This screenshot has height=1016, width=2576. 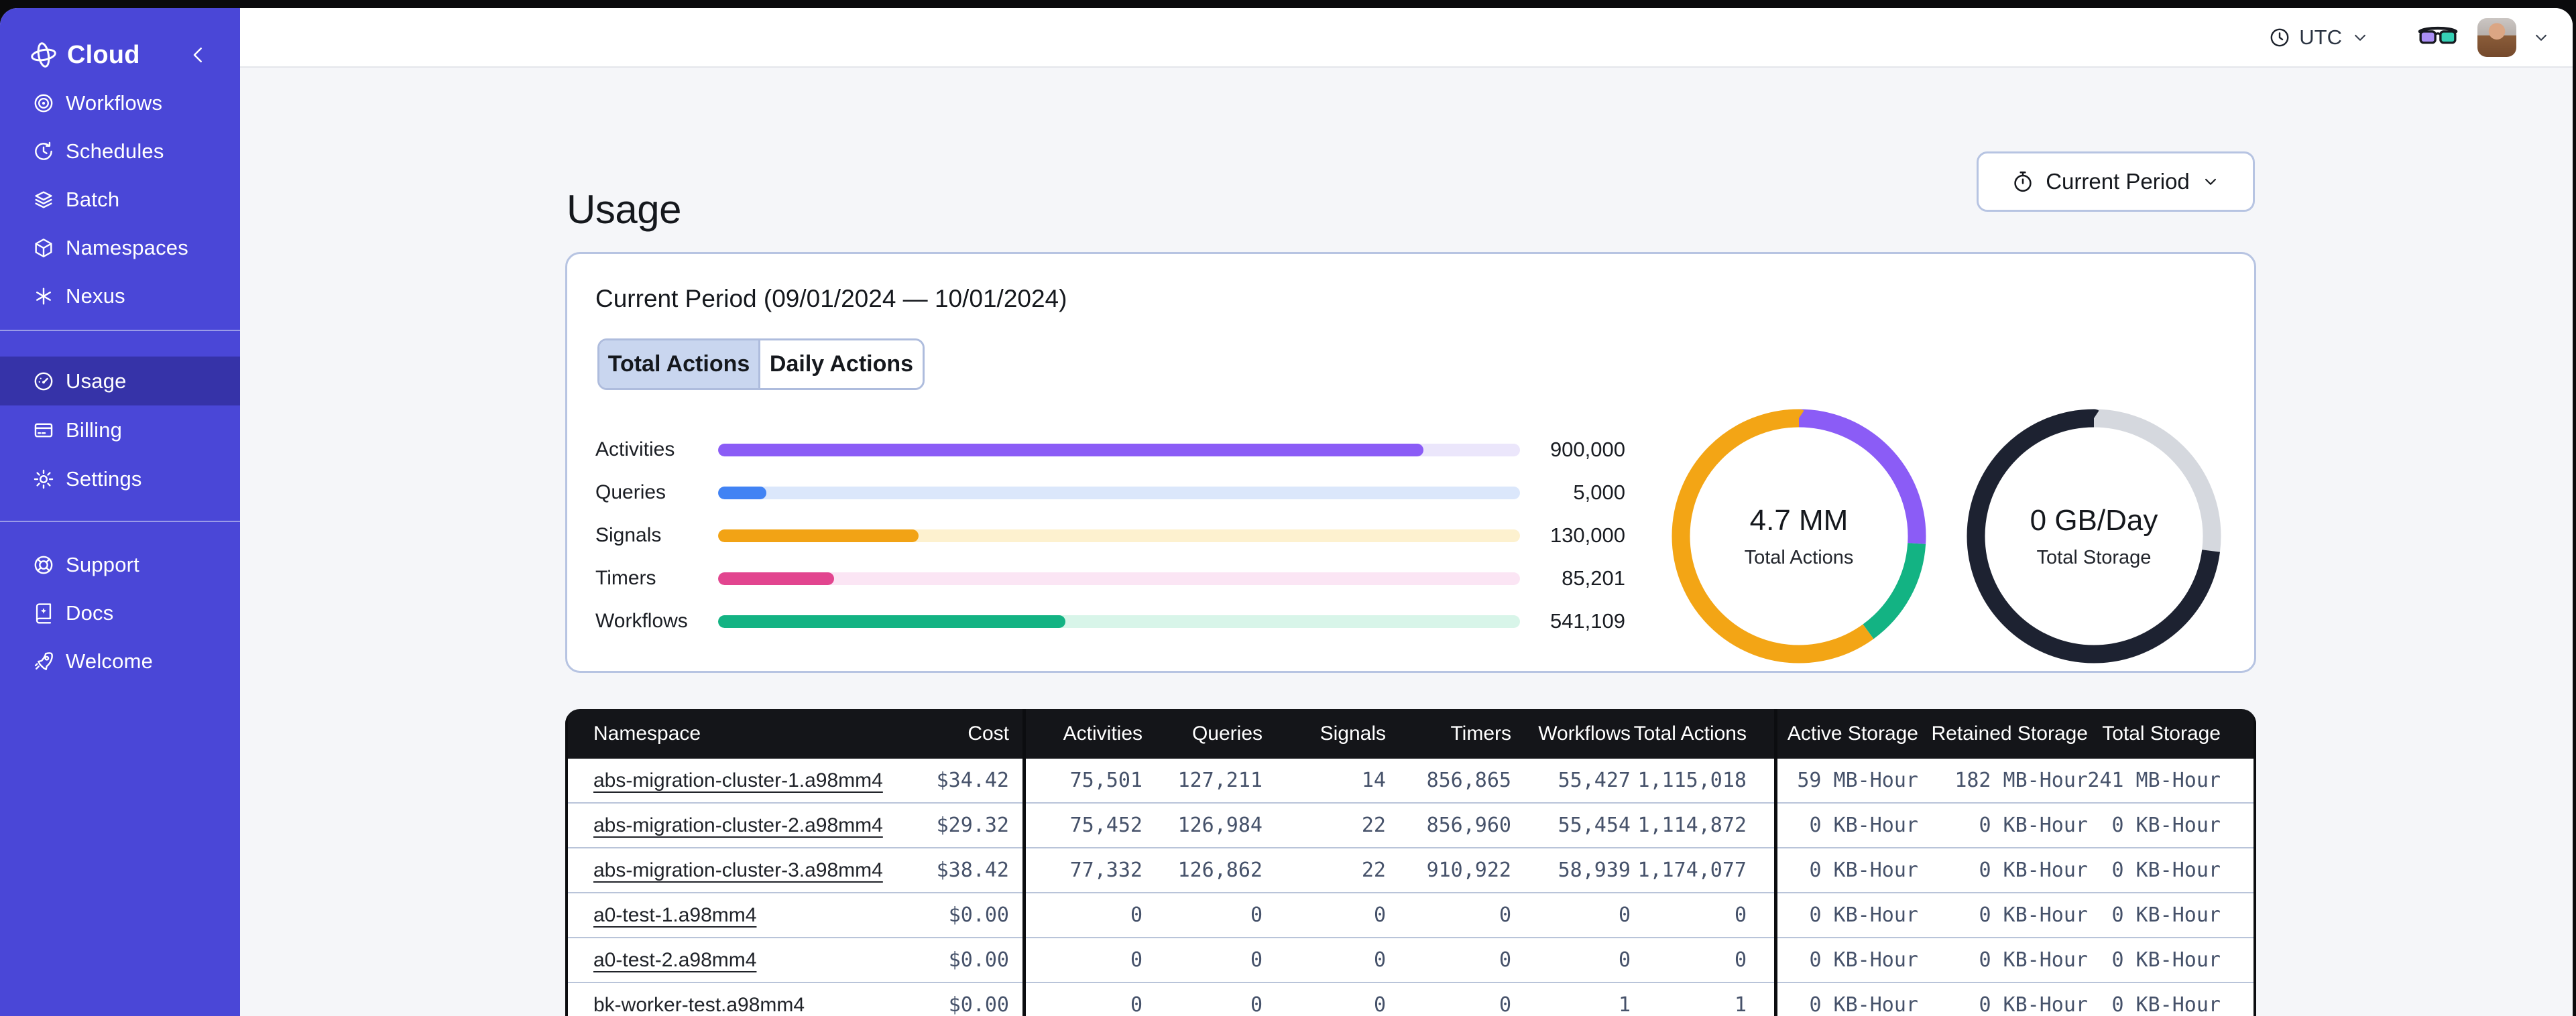 I want to click on cell-activities: 75,452, so click(x=1106, y=825).